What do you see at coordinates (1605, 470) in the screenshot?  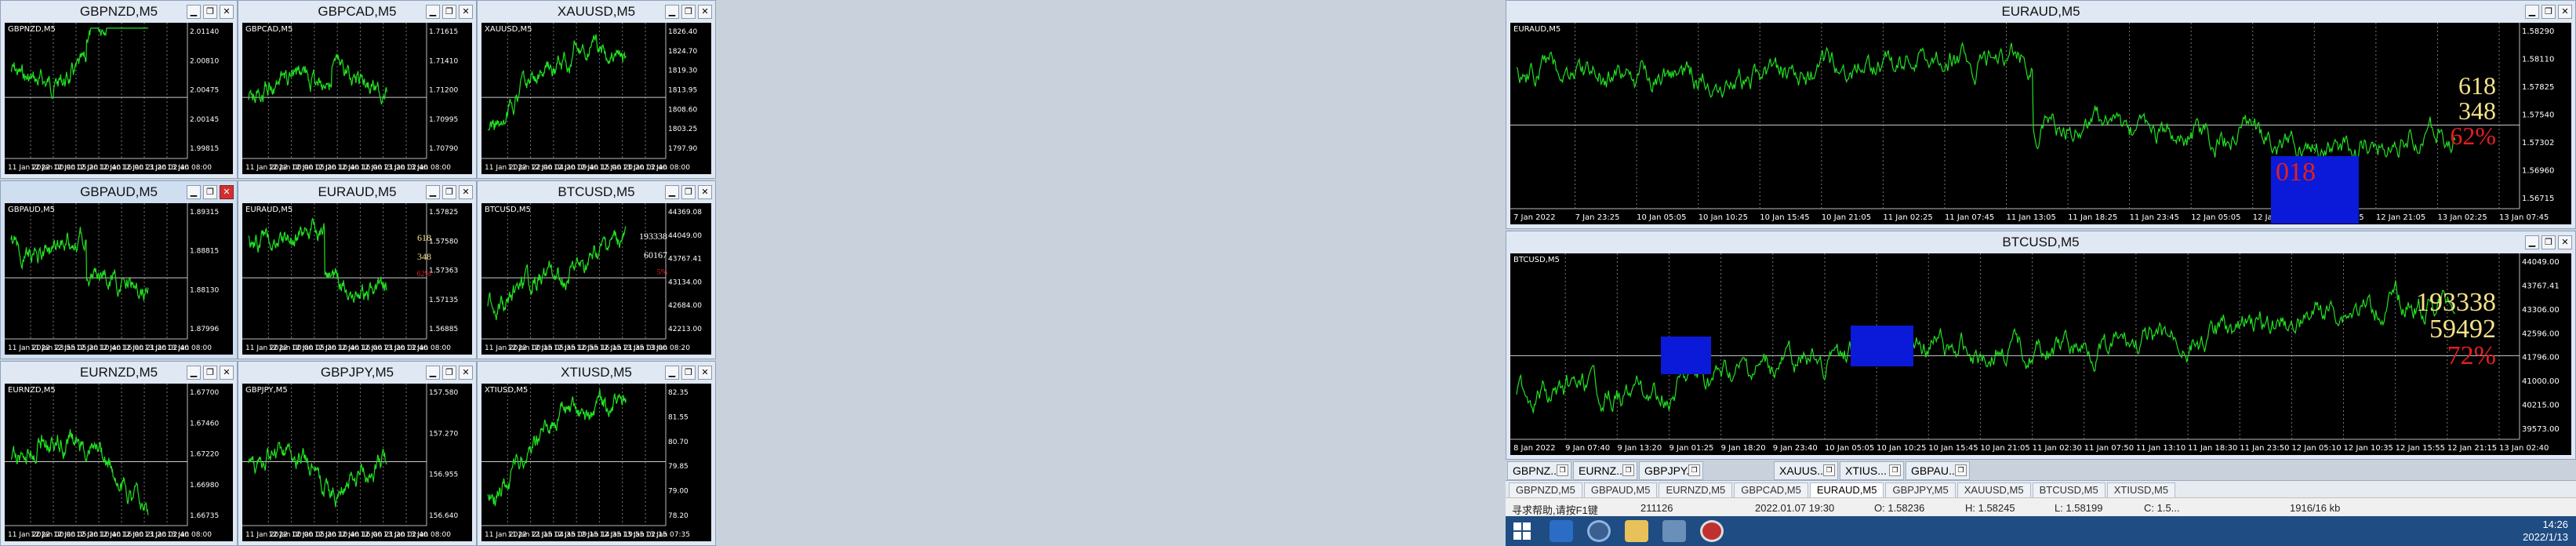 I see `minimized-window-2: EURNZ... ❐` at bounding box center [1605, 470].